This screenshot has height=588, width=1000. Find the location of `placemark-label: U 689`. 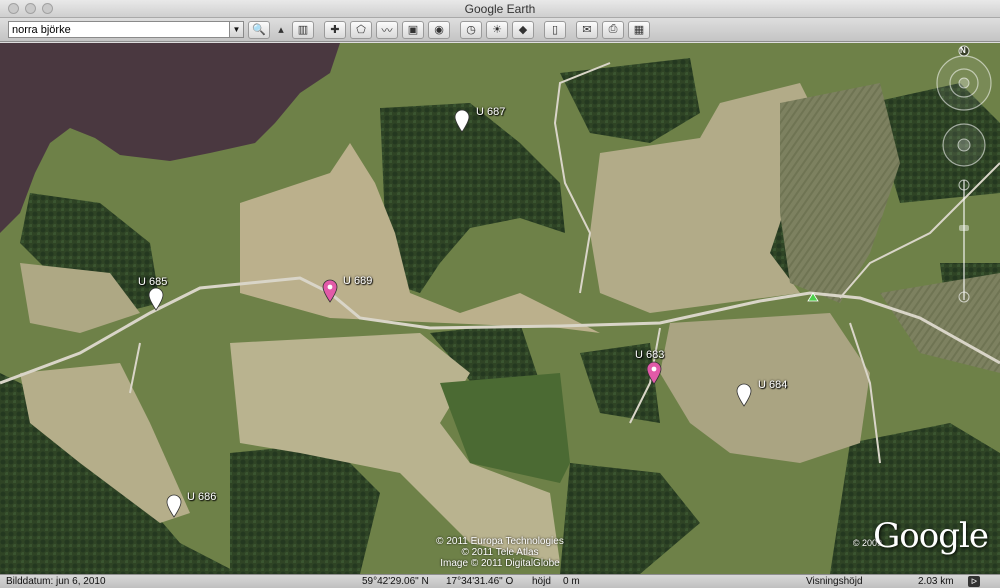

placemark-label: U 689 is located at coordinates (357, 281).